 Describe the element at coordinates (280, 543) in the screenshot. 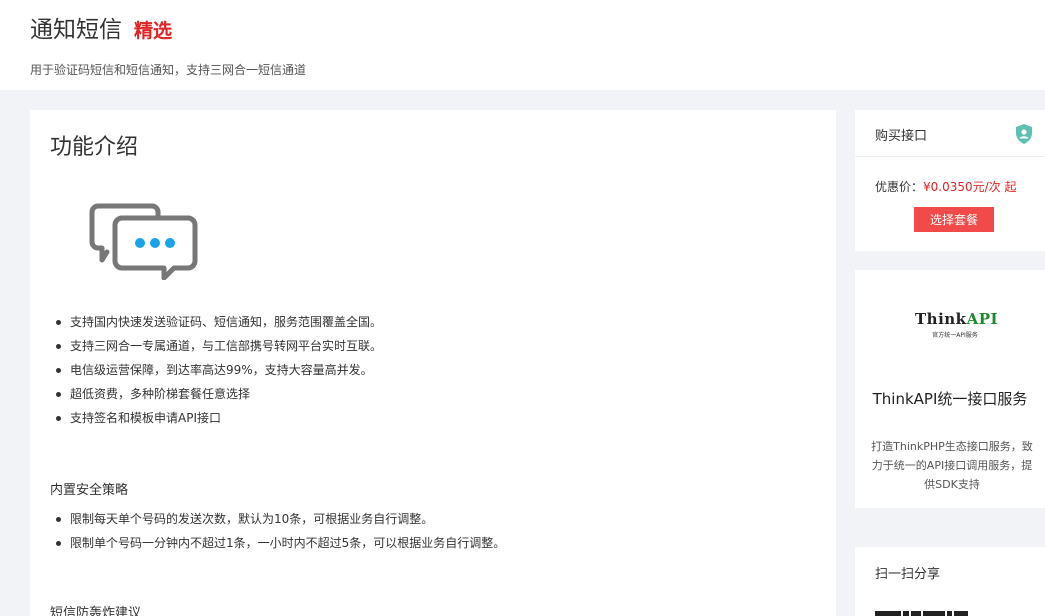

I see `list-item: 限制单个号码一分钟内不超过1条，一小时内不超过5条，可以根据业务自行调整。` at that location.